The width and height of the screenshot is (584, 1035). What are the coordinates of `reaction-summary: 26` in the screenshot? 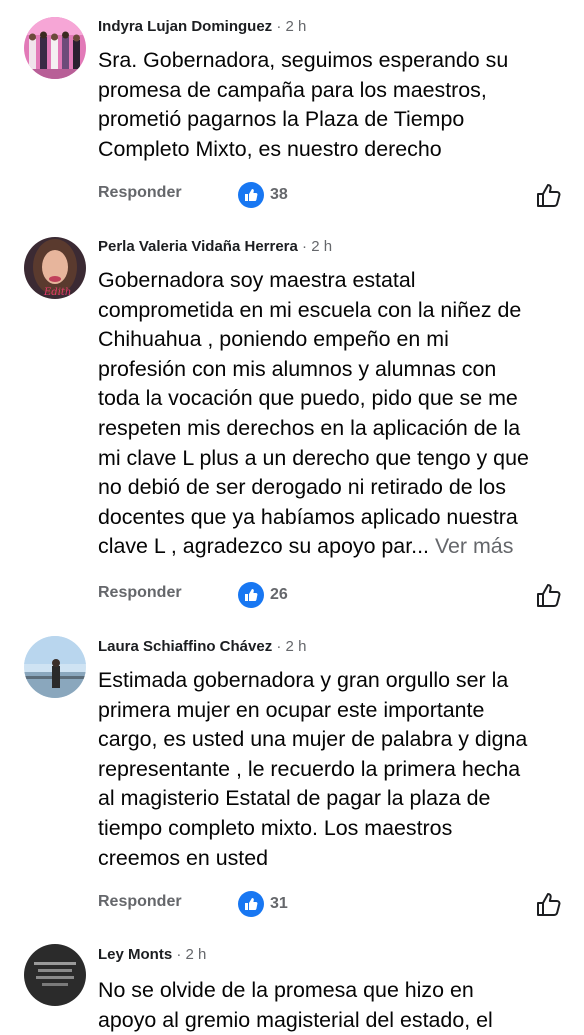 It's located at (263, 595).